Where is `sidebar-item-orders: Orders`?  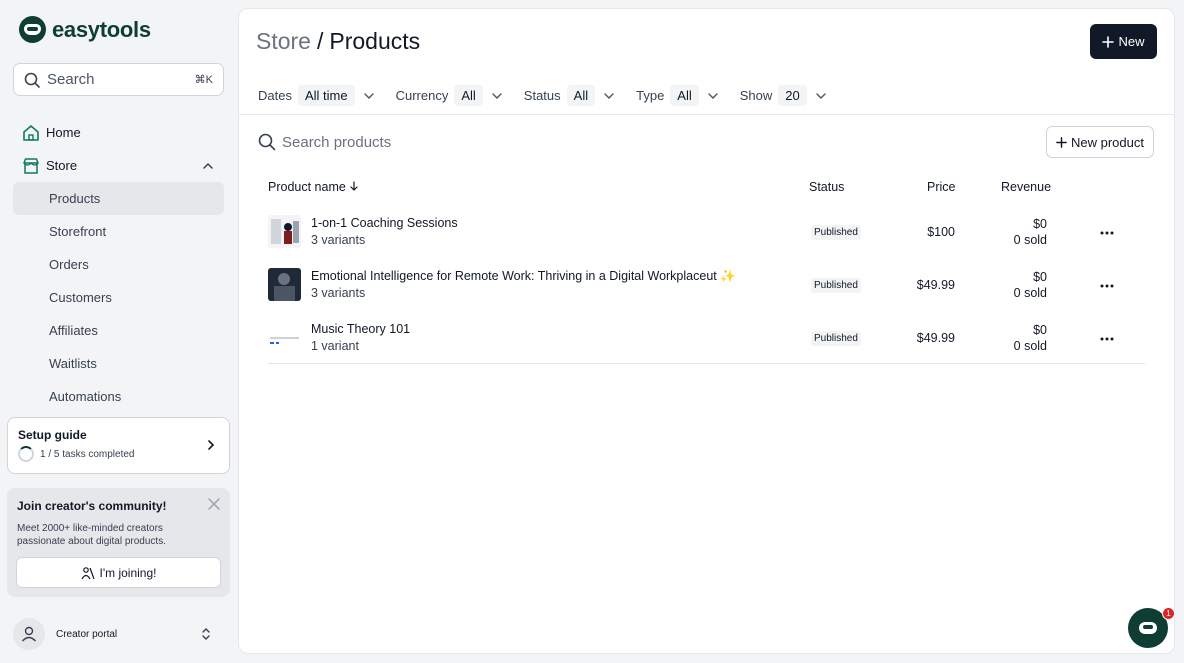
sidebar-item-orders: Orders is located at coordinates (118, 264).